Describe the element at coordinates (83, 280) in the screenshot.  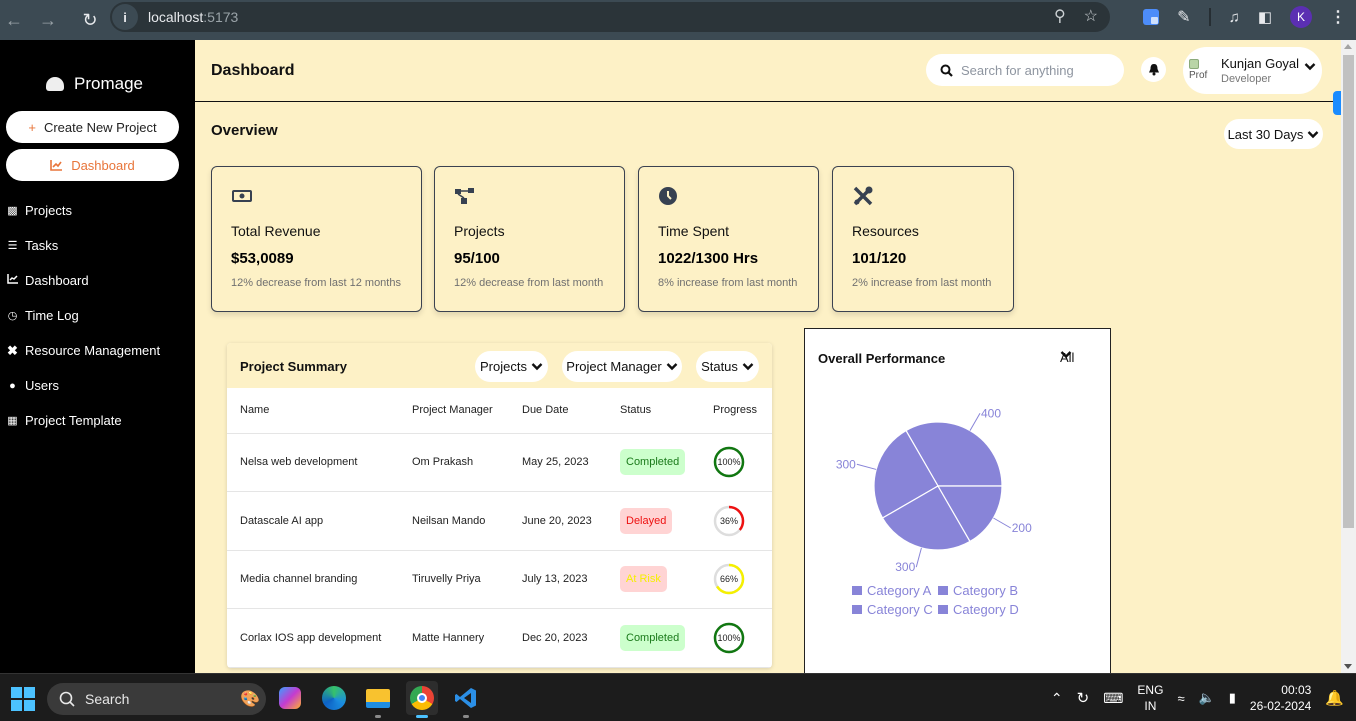
I see `sidebar-item-dashboard: Dashboard` at that location.